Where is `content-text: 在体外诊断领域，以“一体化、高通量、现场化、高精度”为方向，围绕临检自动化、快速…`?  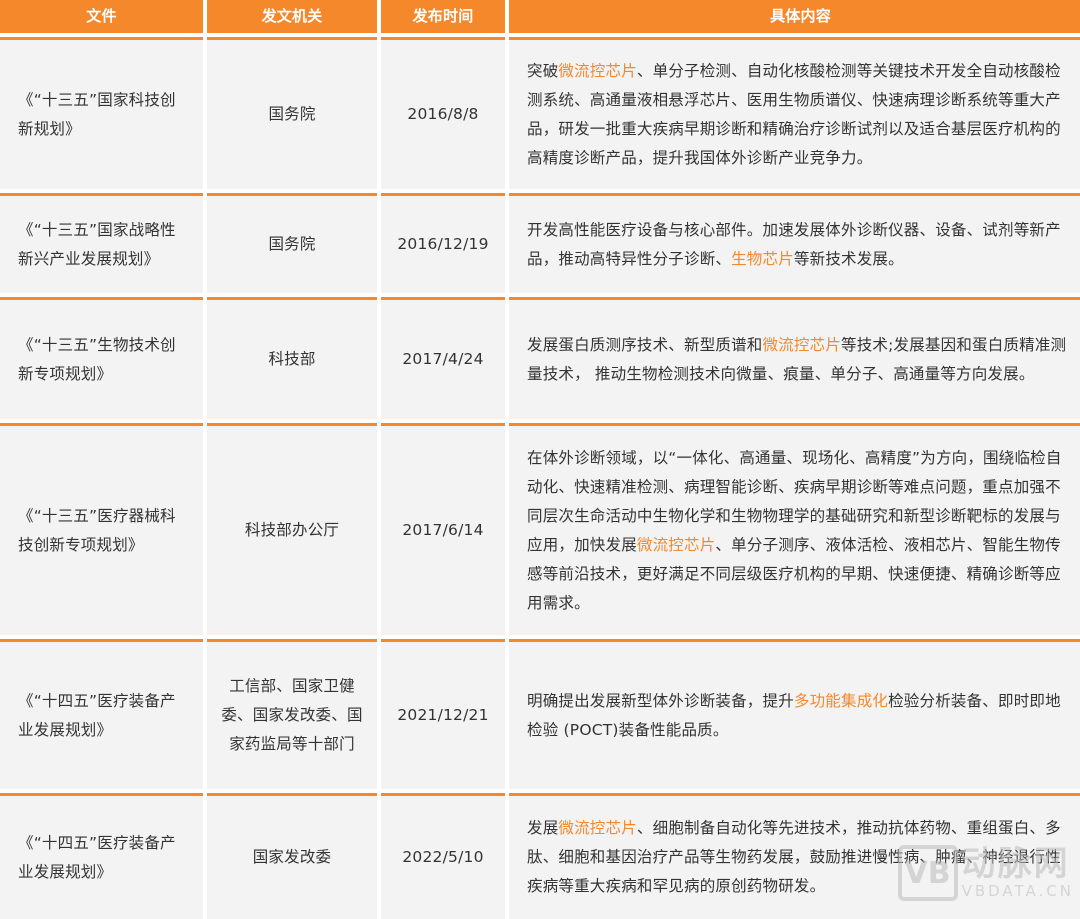 content-text: 在体外诊断领域，以“一体化、高通量、现场化、高精度”为方向，围绕临检自动化、快速… is located at coordinates (801, 531).